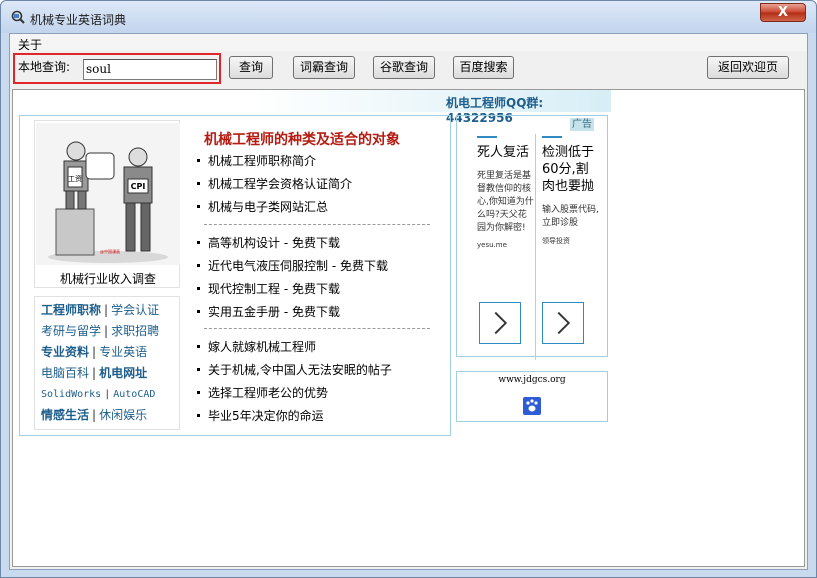  What do you see at coordinates (135, 331) in the screenshot?
I see `link-jobs: 求职招聘` at bounding box center [135, 331].